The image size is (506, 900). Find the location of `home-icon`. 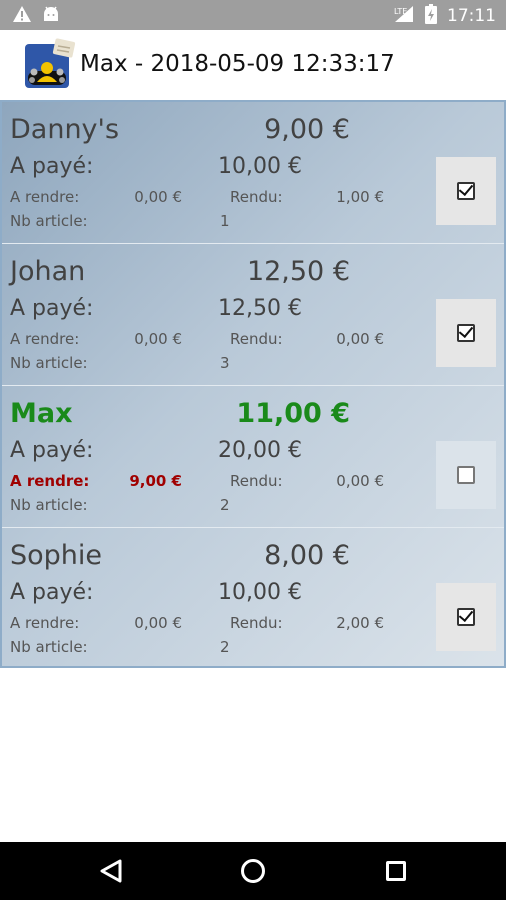

home-icon is located at coordinates (253, 871).